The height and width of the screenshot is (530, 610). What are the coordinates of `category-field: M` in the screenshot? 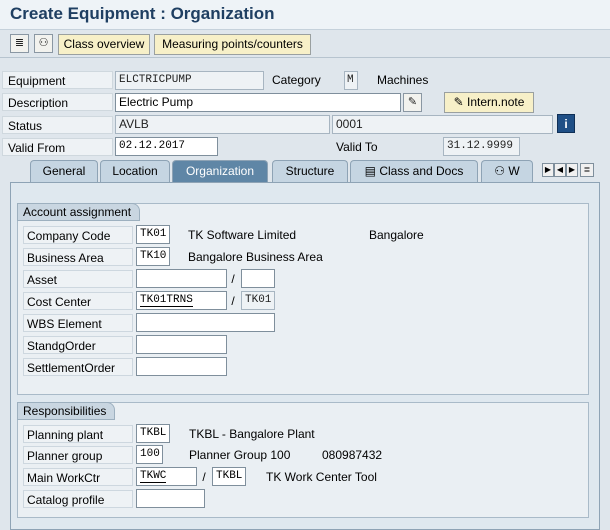 It's located at (351, 80).